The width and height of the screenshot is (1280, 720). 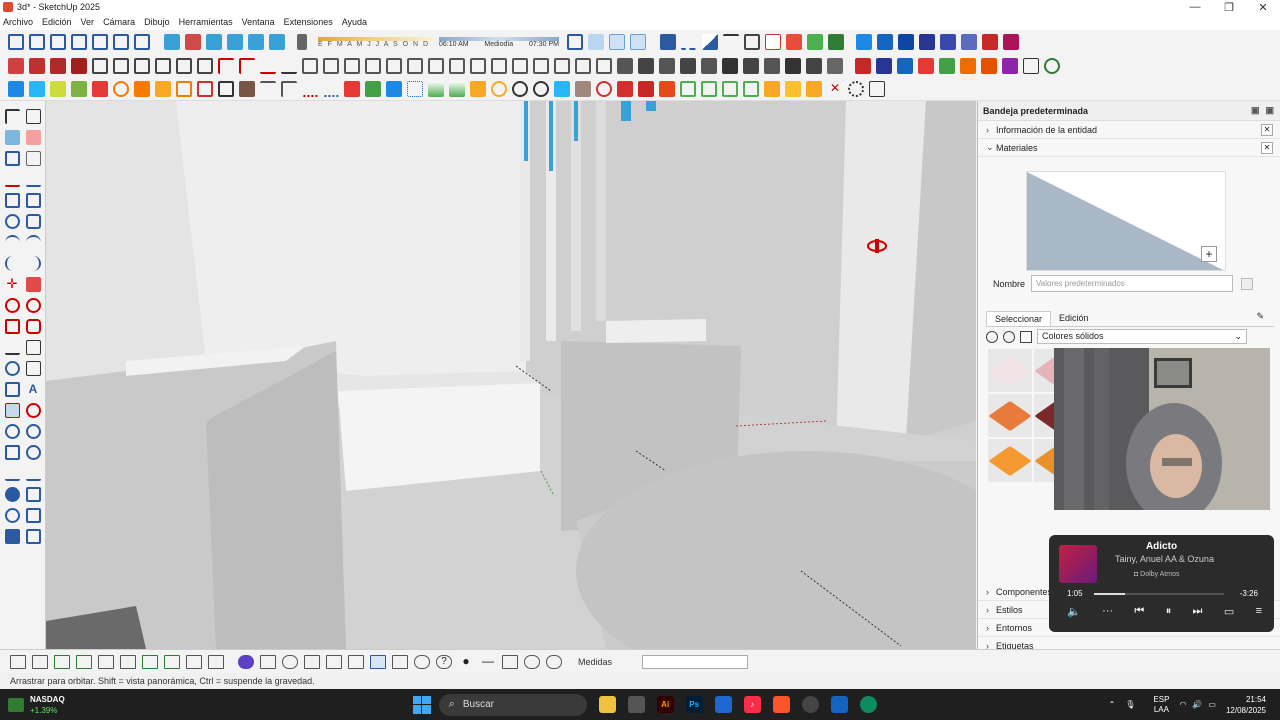 What do you see at coordinates (772, 66) in the screenshot?
I see `ext-37-icon` at bounding box center [772, 66].